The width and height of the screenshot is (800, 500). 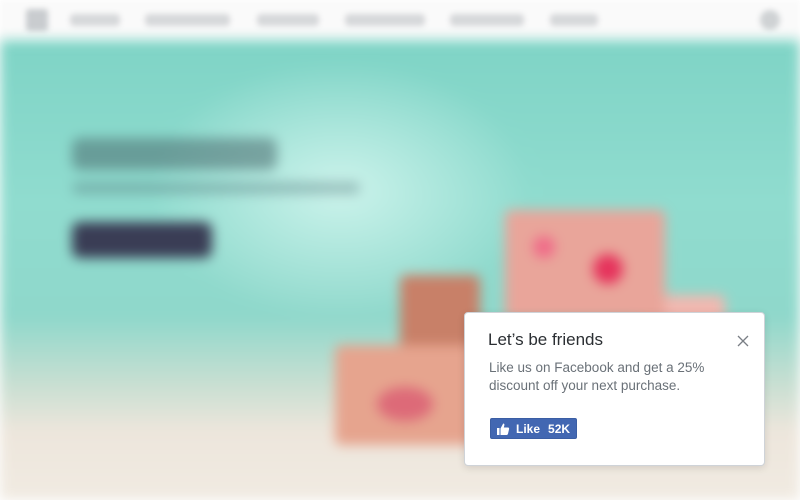 What do you see at coordinates (503, 429) in the screenshot?
I see `thumbs-up-icon` at bounding box center [503, 429].